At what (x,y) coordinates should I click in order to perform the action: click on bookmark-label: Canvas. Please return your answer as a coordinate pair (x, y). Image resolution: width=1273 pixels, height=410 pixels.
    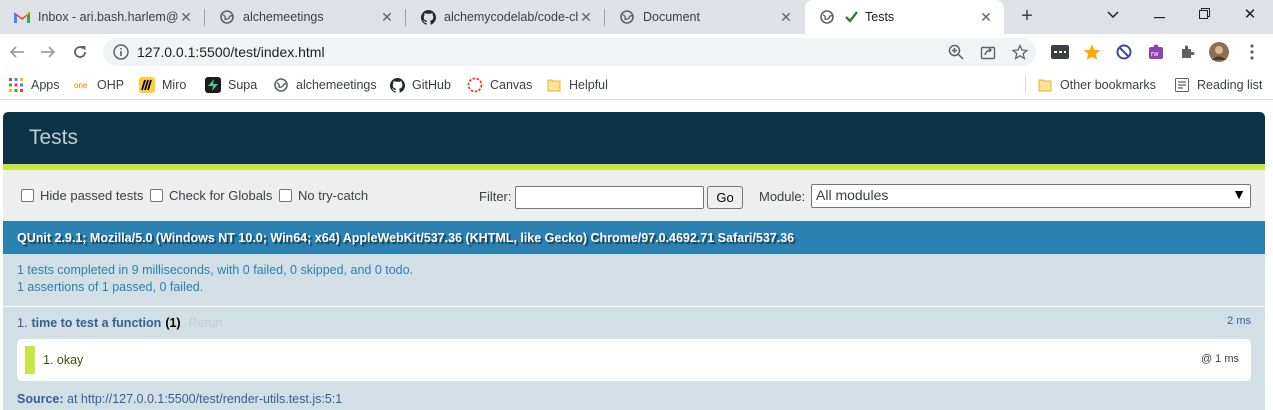
    Looking at the image, I should click on (511, 85).